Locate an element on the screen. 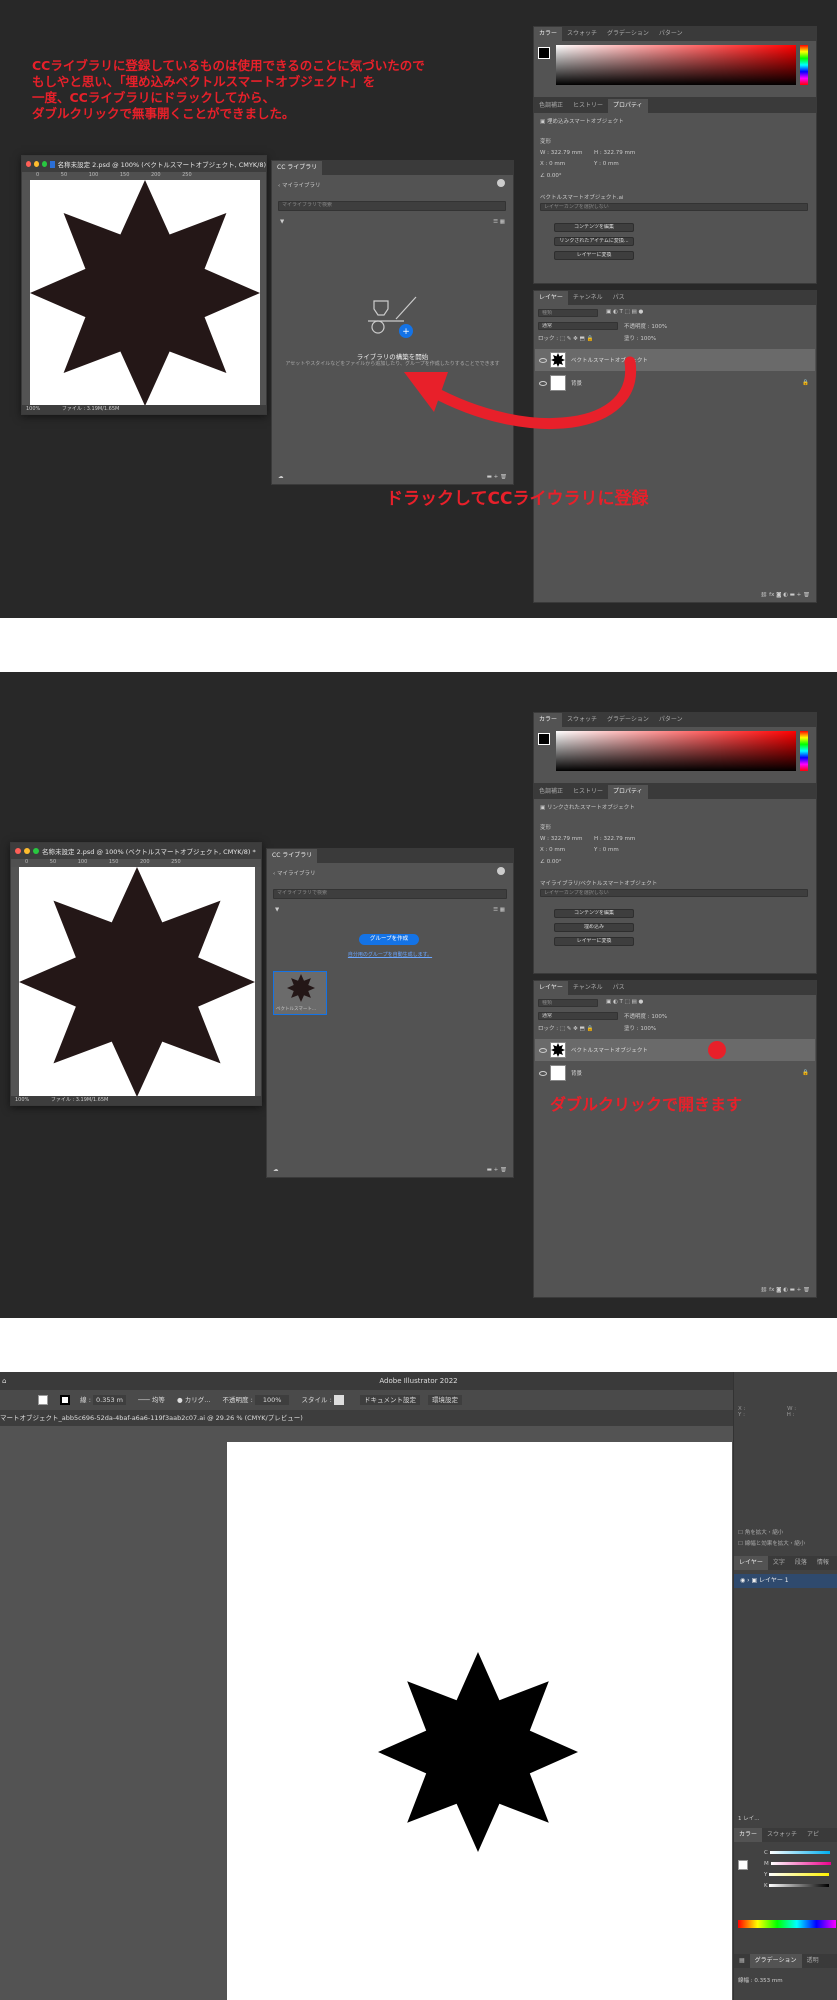  convert-to-layers-button: レイヤーに変換 is located at coordinates (594, 255).